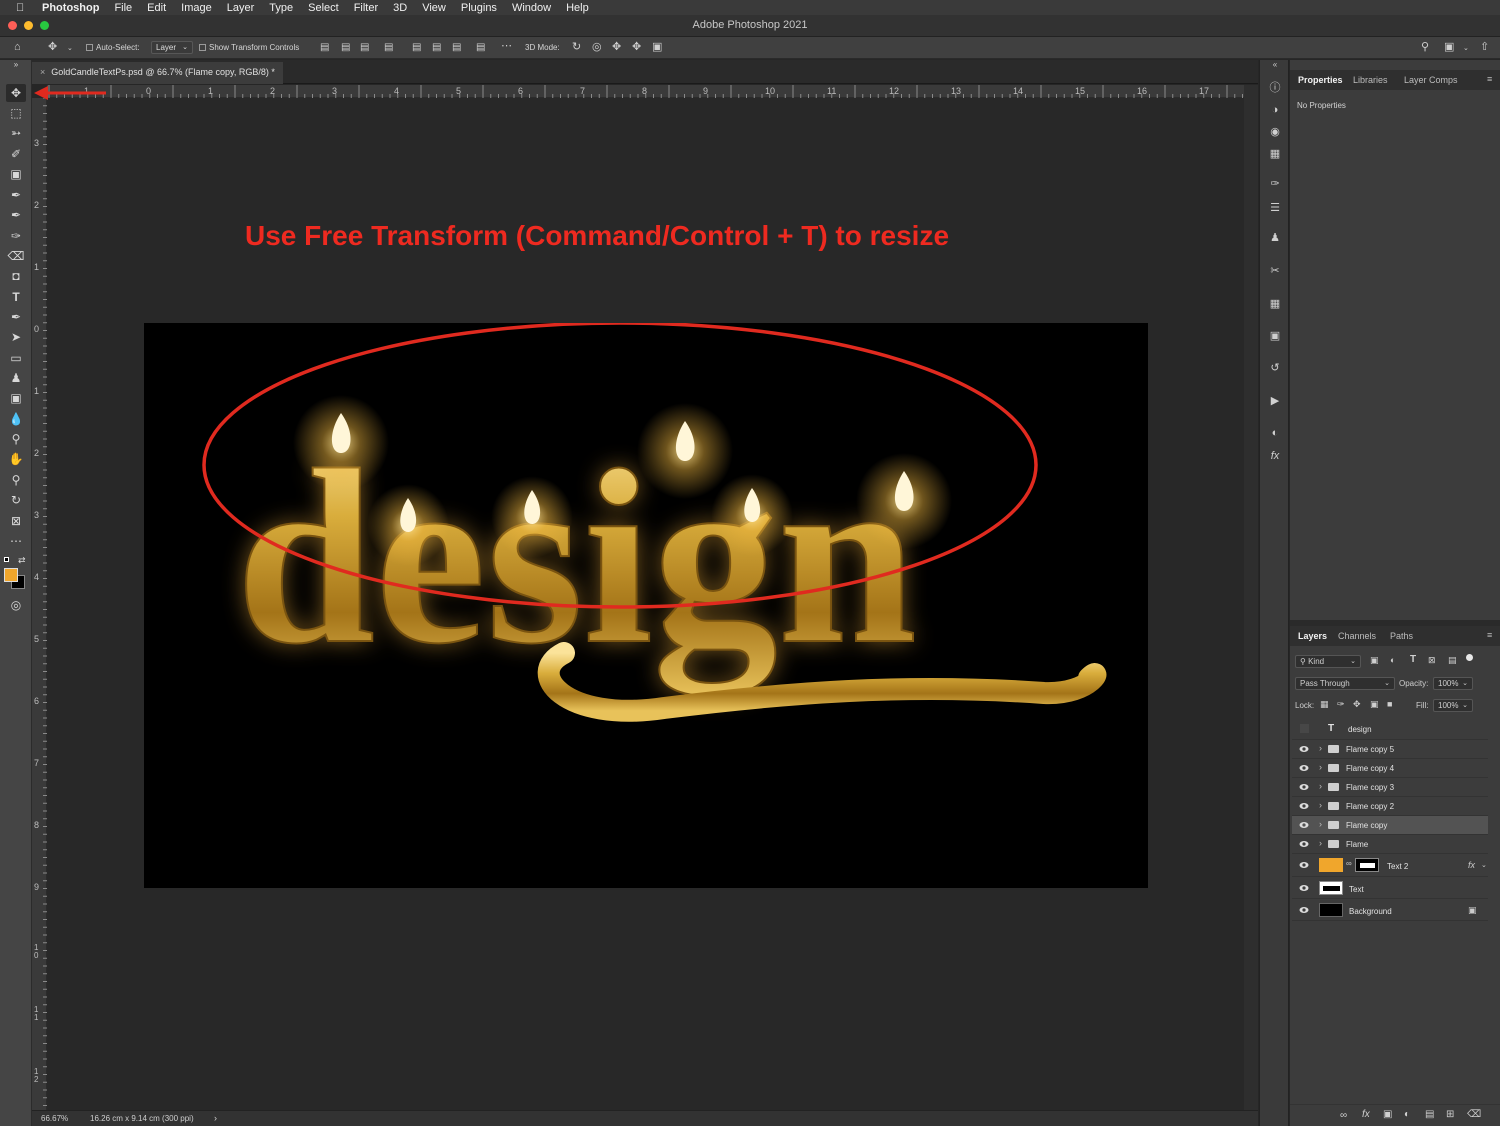 The height and width of the screenshot is (1126, 1500). Describe the element at coordinates (506, 46) in the screenshot. I see `more-options-icon: ⋯` at that location.